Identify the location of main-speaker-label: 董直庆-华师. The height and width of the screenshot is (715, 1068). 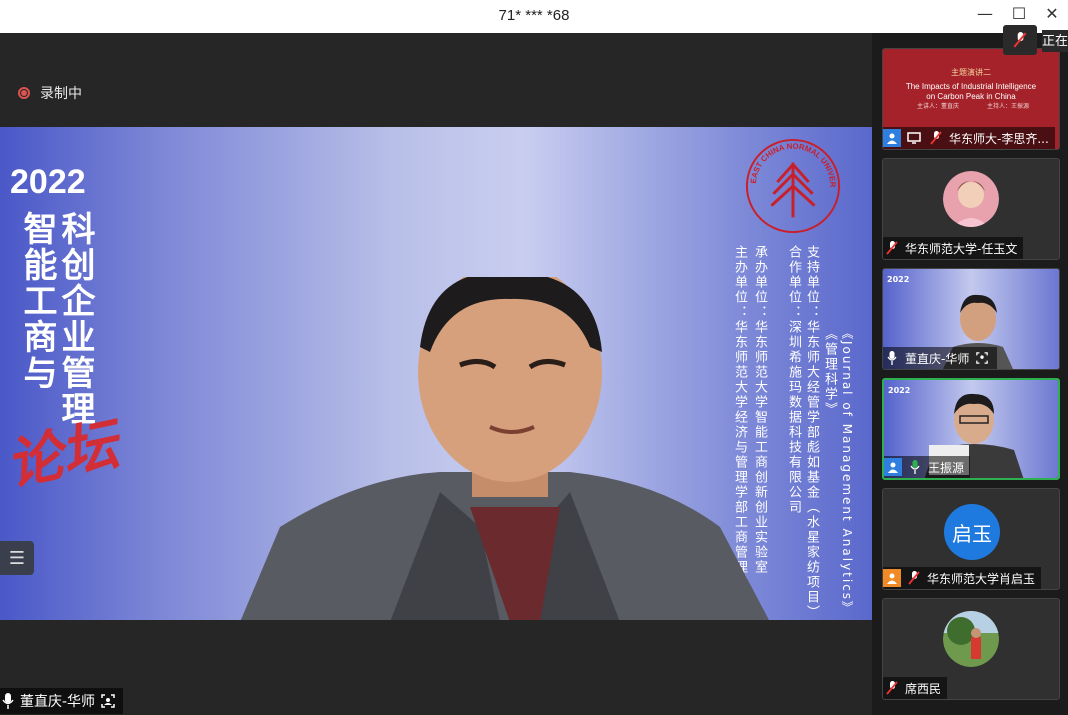
(62, 701).